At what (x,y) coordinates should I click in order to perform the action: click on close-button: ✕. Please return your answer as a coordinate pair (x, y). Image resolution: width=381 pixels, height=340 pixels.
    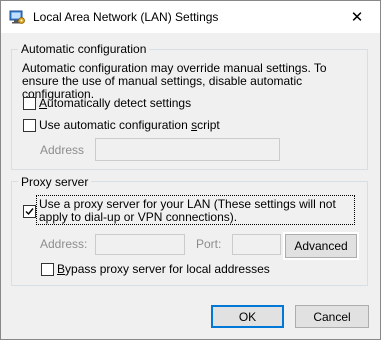
    Looking at the image, I should click on (357, 17).